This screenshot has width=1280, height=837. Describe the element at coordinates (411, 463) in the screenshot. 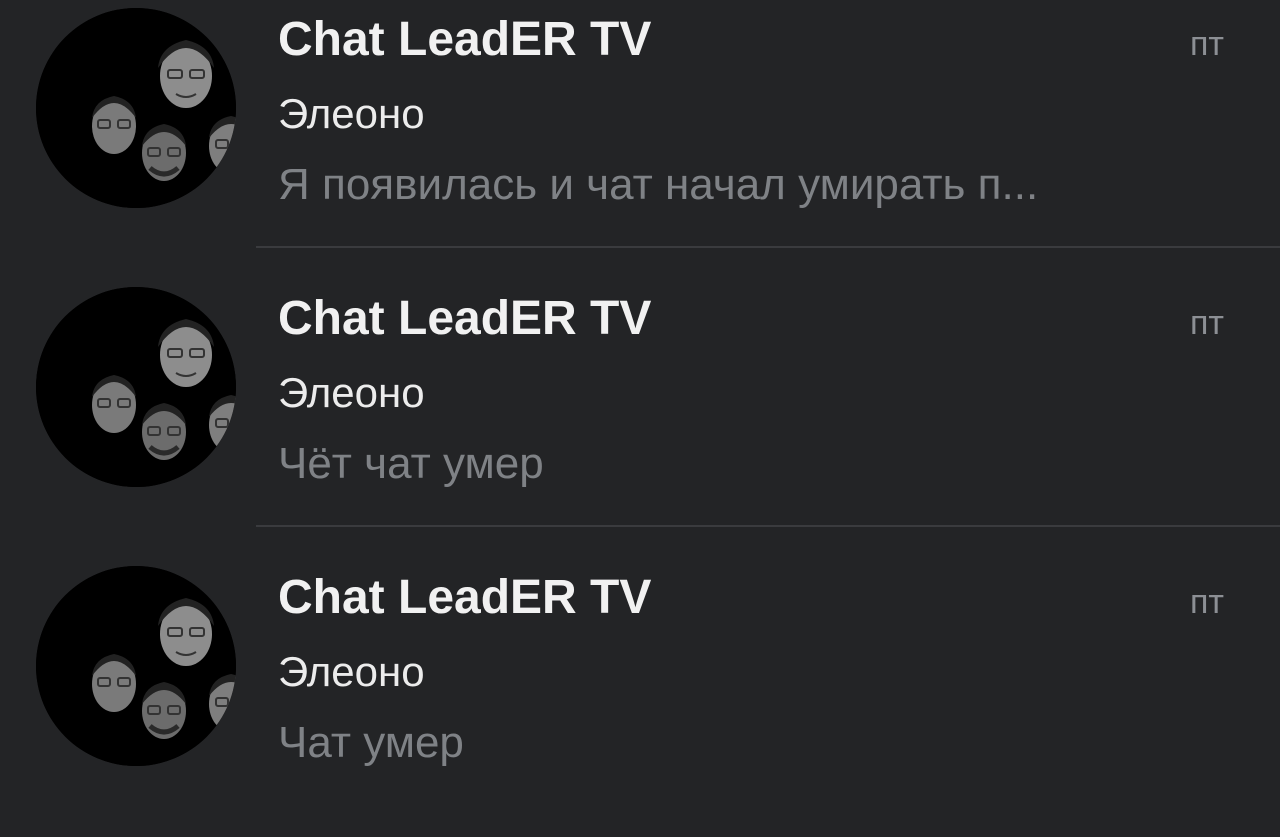

I see `last-message-preview: Чёт чат умер` at that location.